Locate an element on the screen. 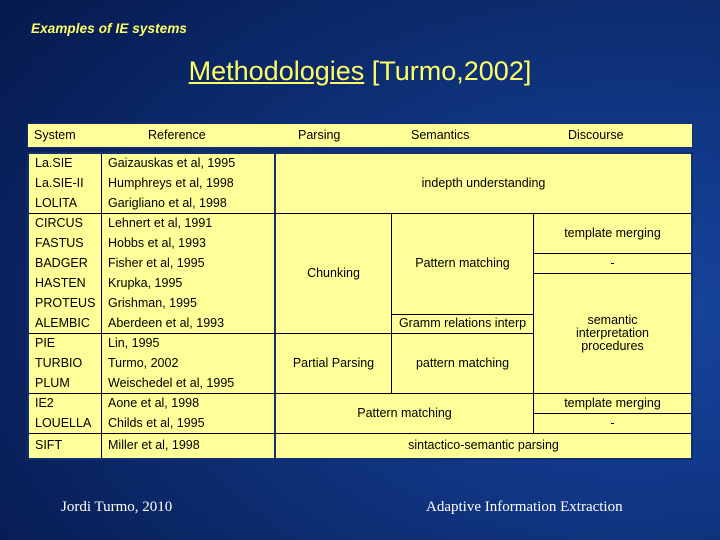  table-cell-reference: Grishman, 1995 is located at coordinates (189, 304).